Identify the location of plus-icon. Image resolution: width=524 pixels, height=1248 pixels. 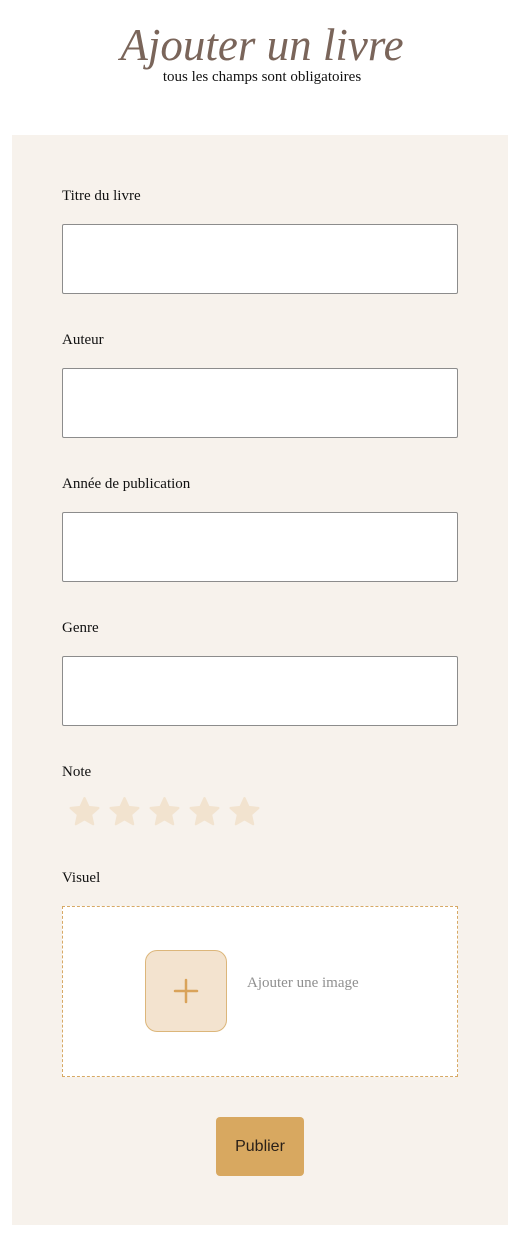
(186, 991).